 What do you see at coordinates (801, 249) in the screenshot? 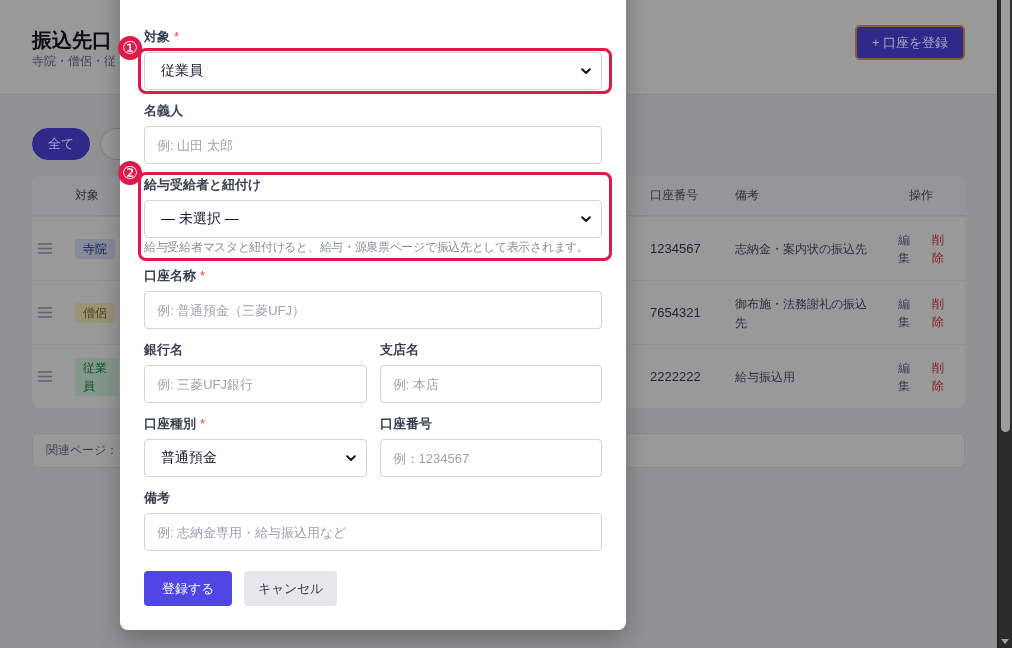
I see `note-cell: 志納金・案内状の振込先` at bounding box center [801, 249].